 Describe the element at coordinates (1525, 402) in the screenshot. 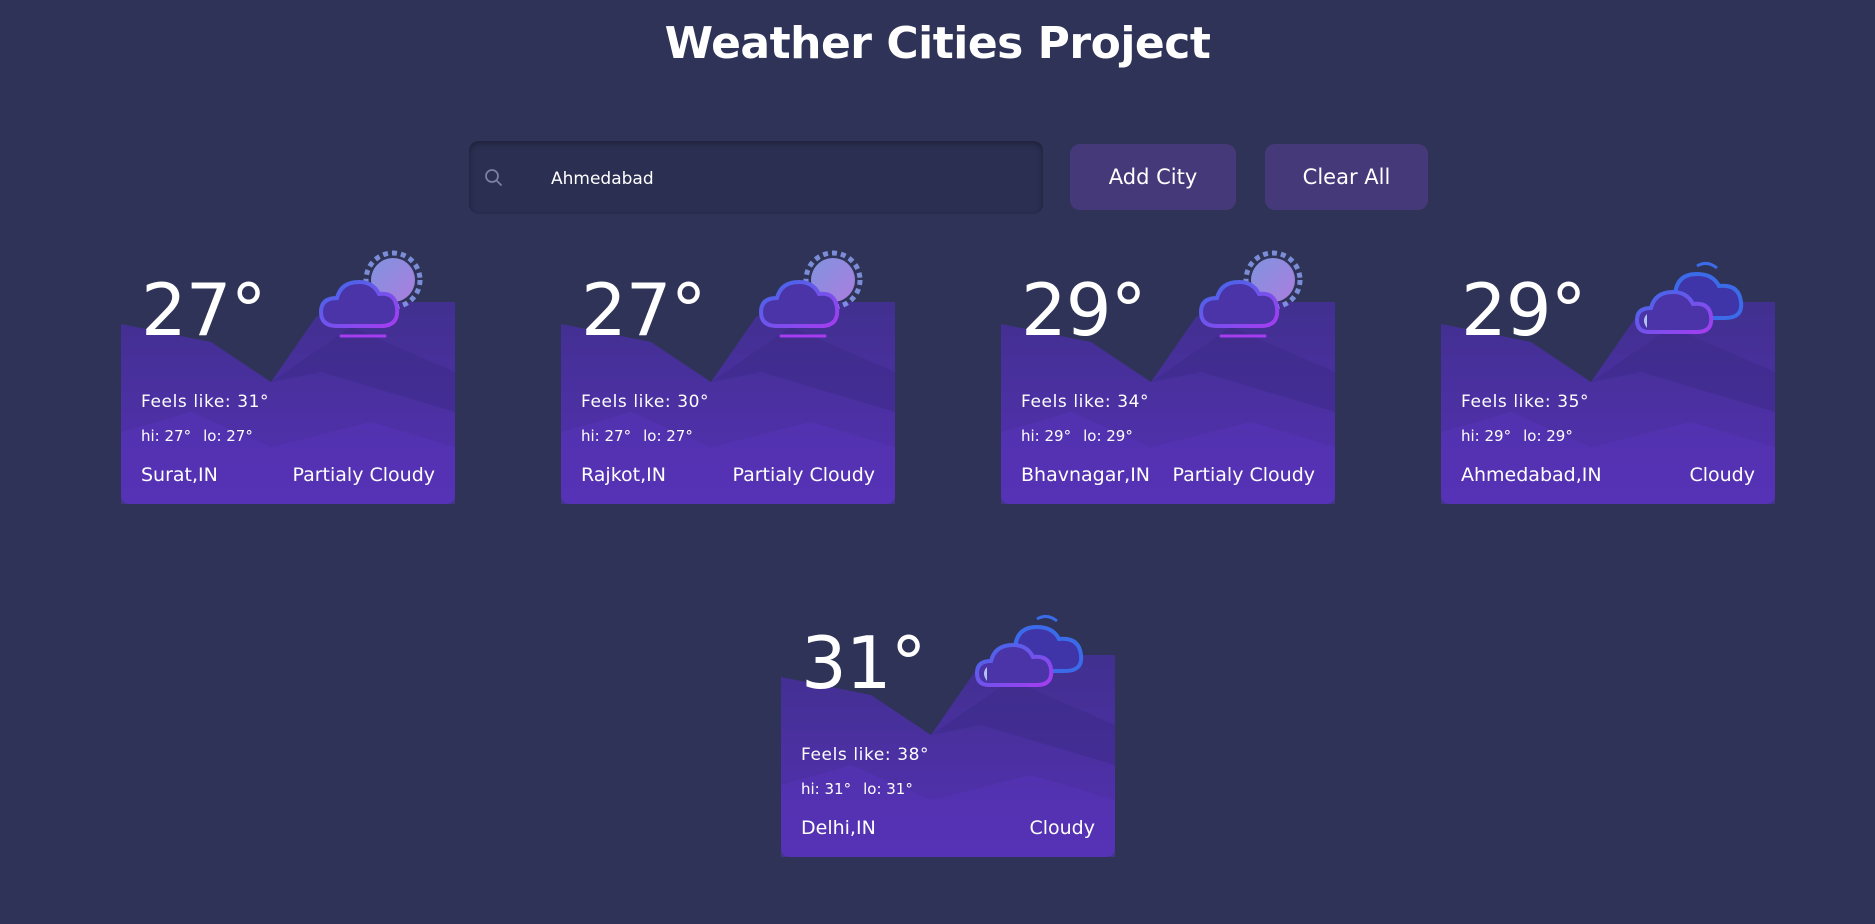

I see `feels-like: Feels like: 35°` at that location.